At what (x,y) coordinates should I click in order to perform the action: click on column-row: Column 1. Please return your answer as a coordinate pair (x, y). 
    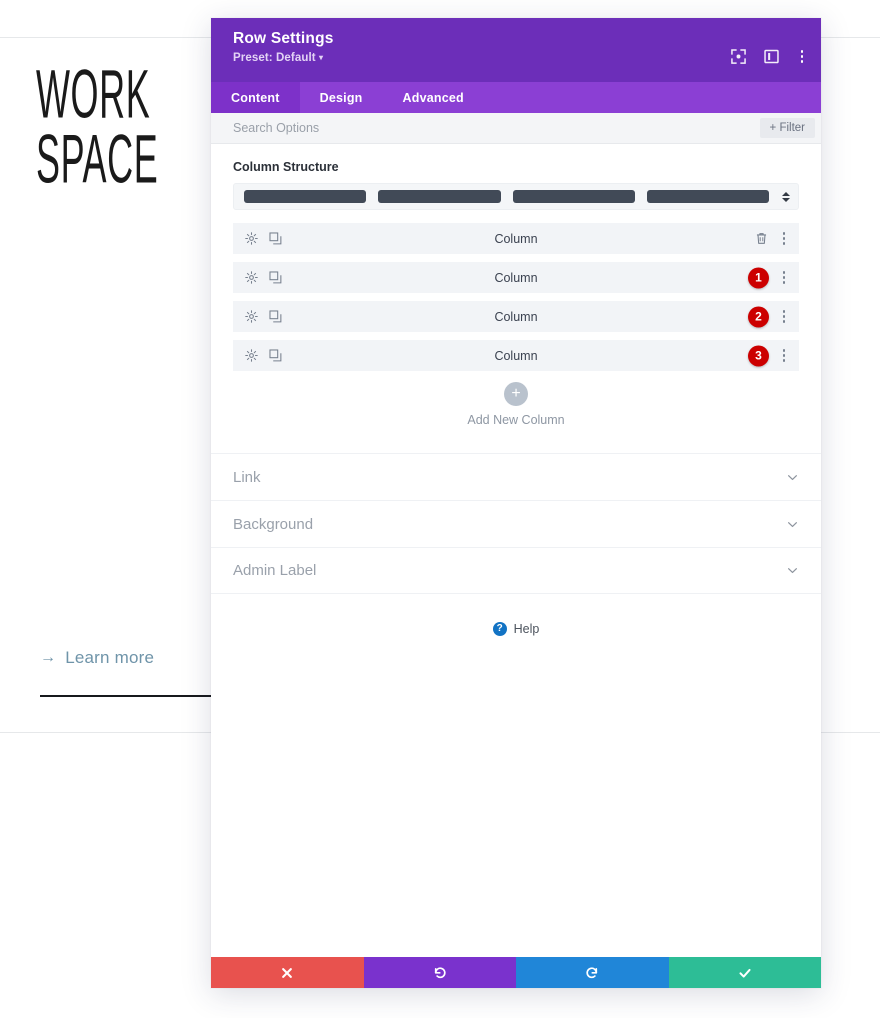
    Looking at the image, I should click on (516, 277).